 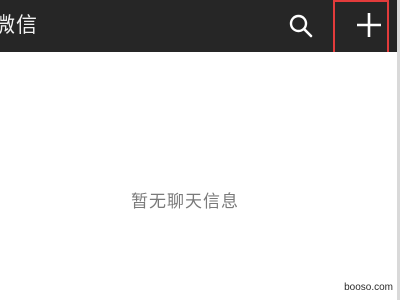 What do you see at coordinates (19, 25) in the screenshot?
I see `app-title: 微信` at bounding box center [19, 25].